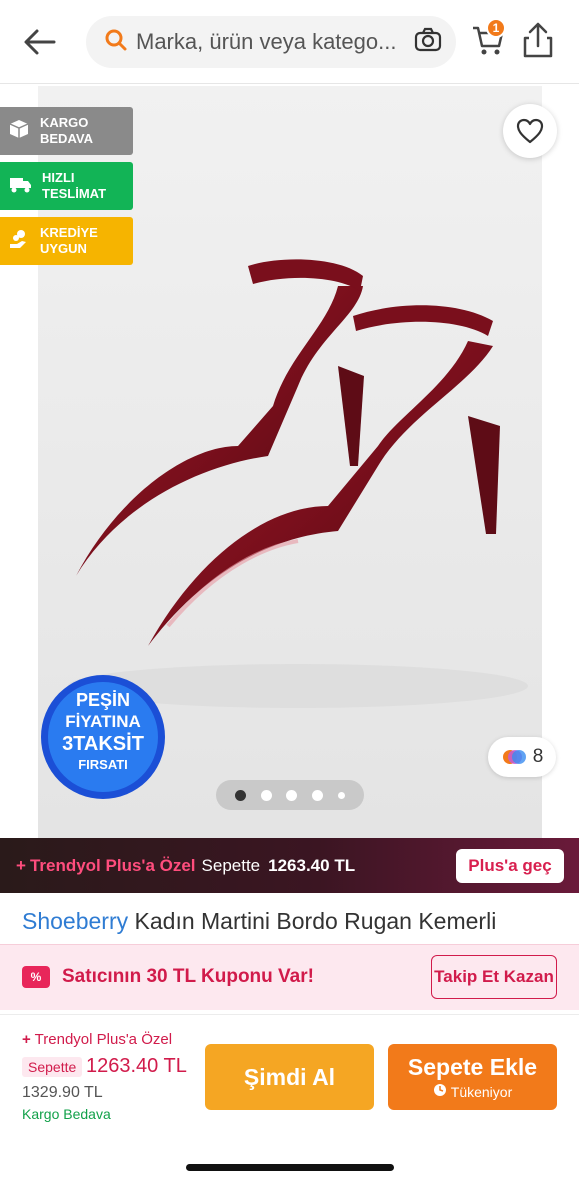 This screenshot has height=1184, width=579. Describe the element at coordinates (63, 248) in the screenshot. I see `badge-kredi-line2: UYGUN` at that location.